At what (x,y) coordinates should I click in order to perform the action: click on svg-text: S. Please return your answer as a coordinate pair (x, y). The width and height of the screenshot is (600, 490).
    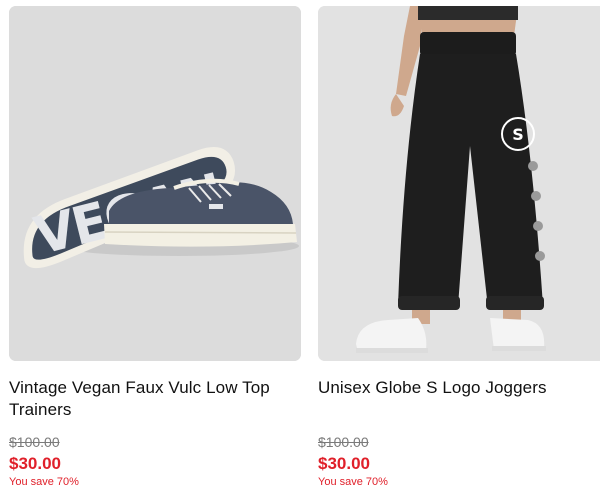
    Looking at the image, I should click on (518, 134).